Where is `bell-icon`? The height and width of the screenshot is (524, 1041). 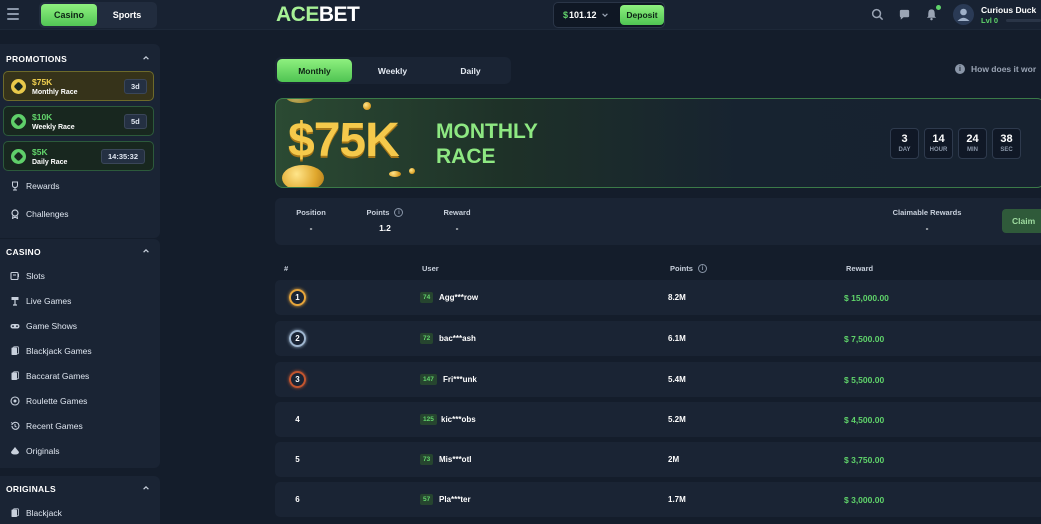
bell-icon is located at coordinates (931, 14).